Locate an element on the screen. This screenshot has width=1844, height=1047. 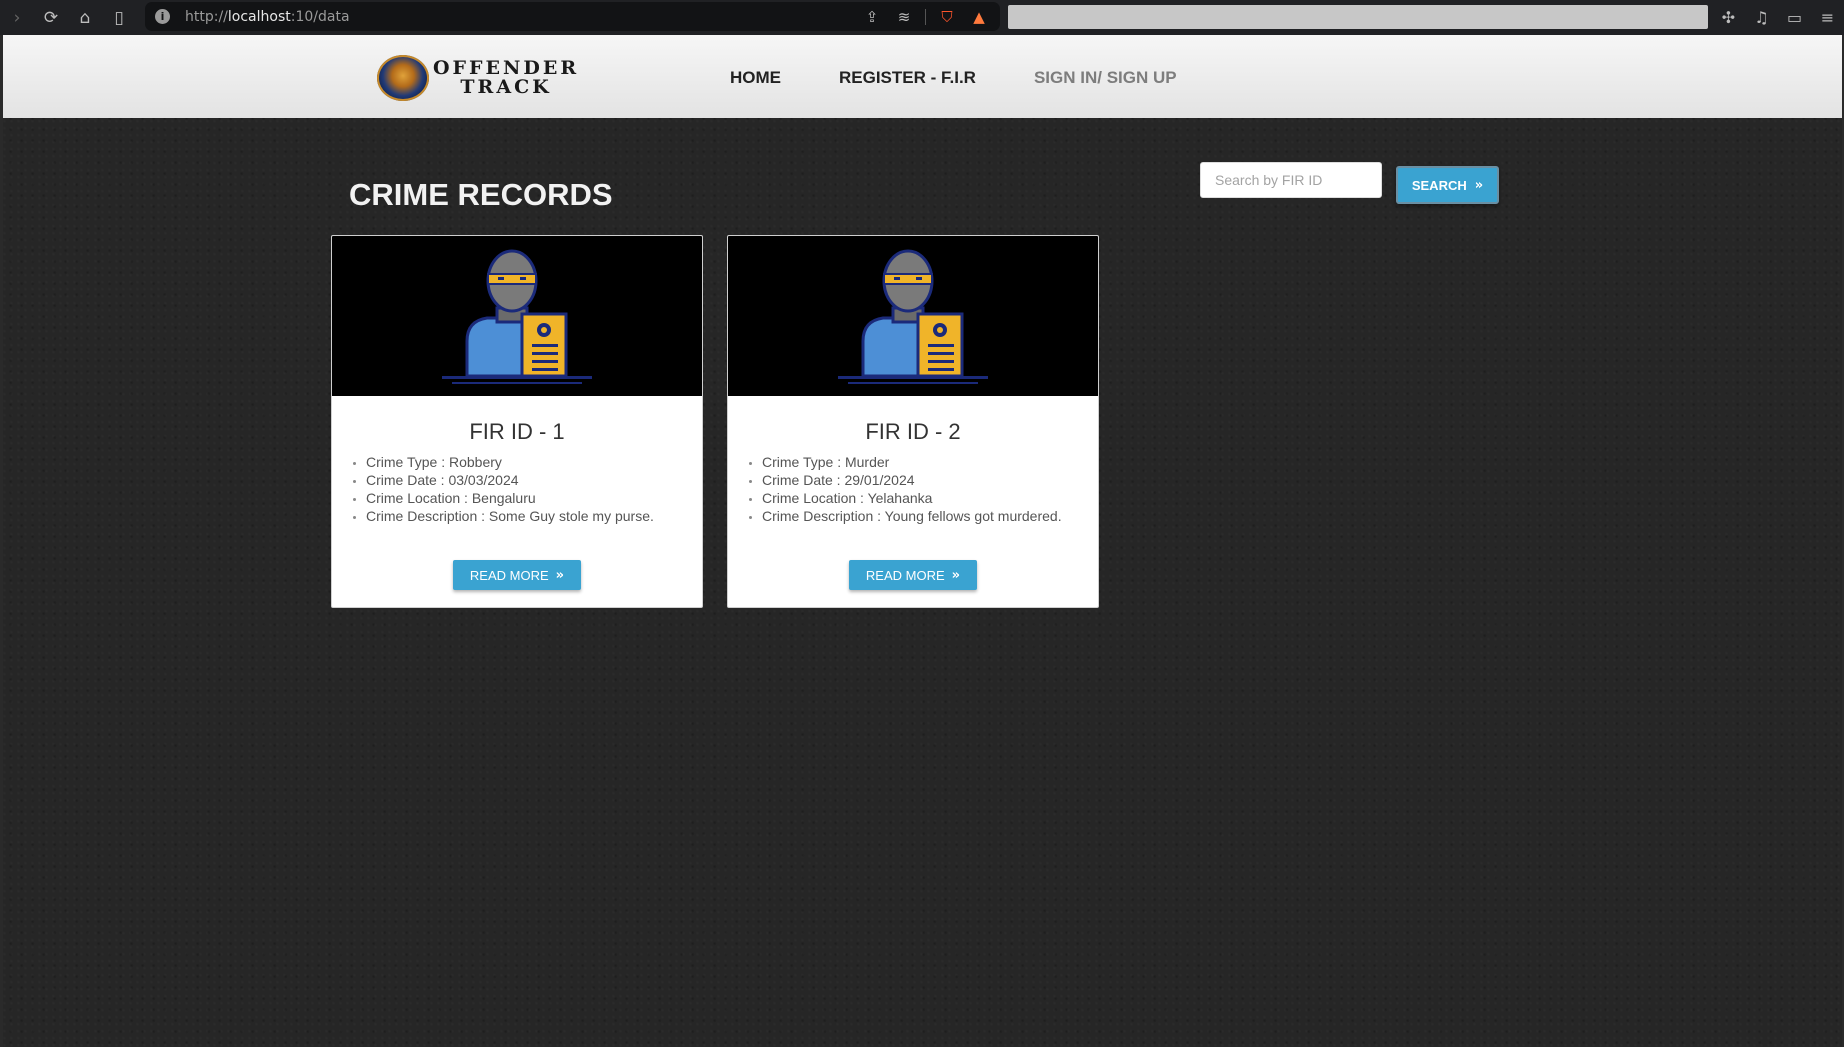
record-title: FIR ID - 2 is located at coordinates (913, 431).